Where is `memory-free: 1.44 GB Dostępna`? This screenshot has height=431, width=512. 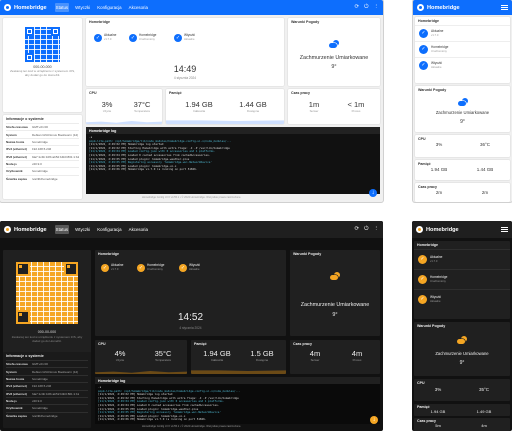 memory-free: 1.44 GB Dostępna is located at coordinates (253, 106).